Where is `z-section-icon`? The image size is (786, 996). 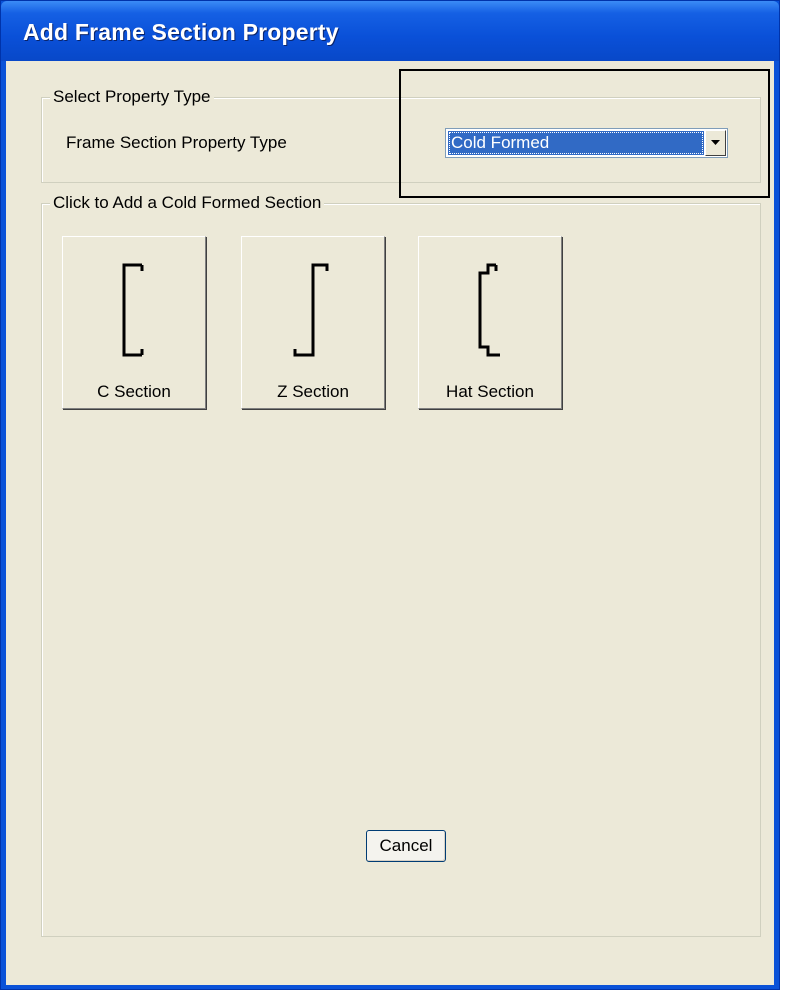
z-section-icon is located at coordinates (311, 310).